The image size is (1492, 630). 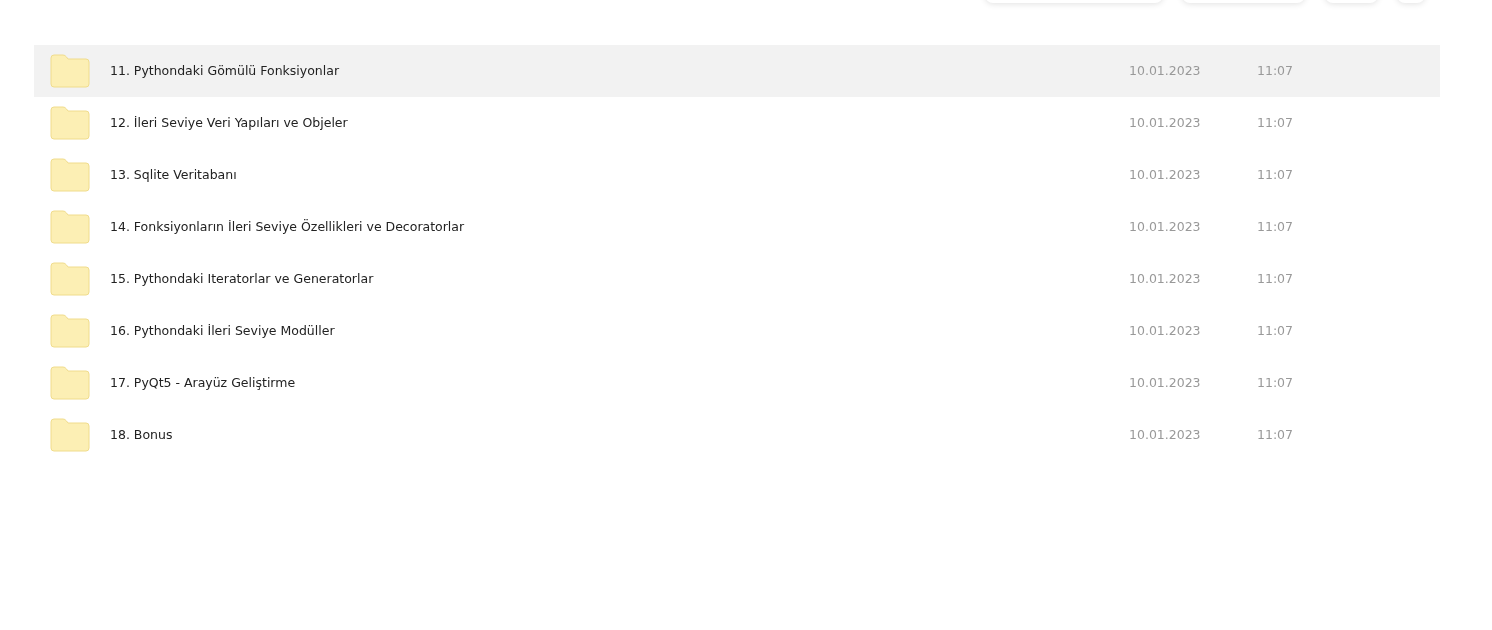 What do you see at coordinates (174, 174) in the screenshot?
I see `folder-name: 13. Sqlite Veritabanı` at bounding box center [174, 174].